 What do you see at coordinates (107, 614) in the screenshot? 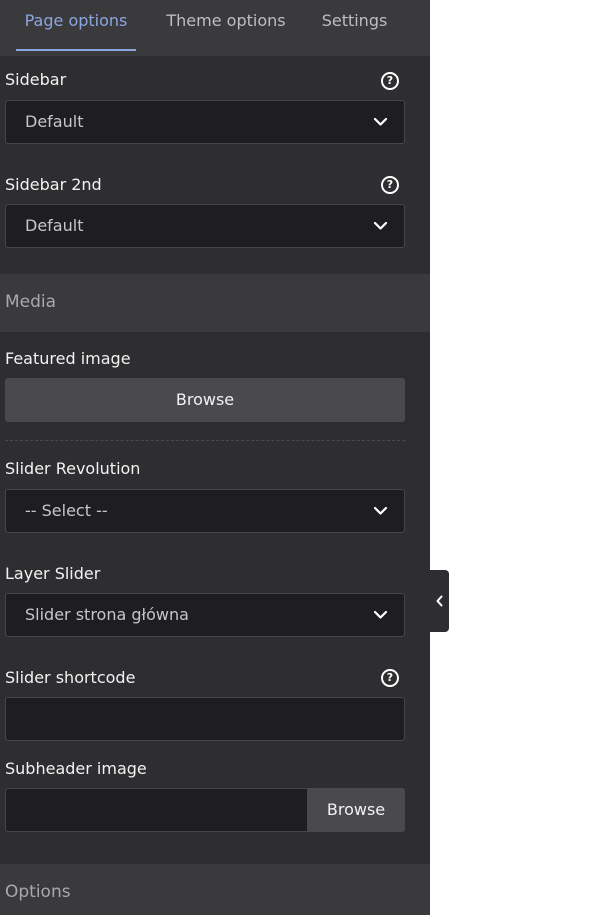
I see `layer-slider-select-value: Slider strona główna` at bounding box center [107, 614].